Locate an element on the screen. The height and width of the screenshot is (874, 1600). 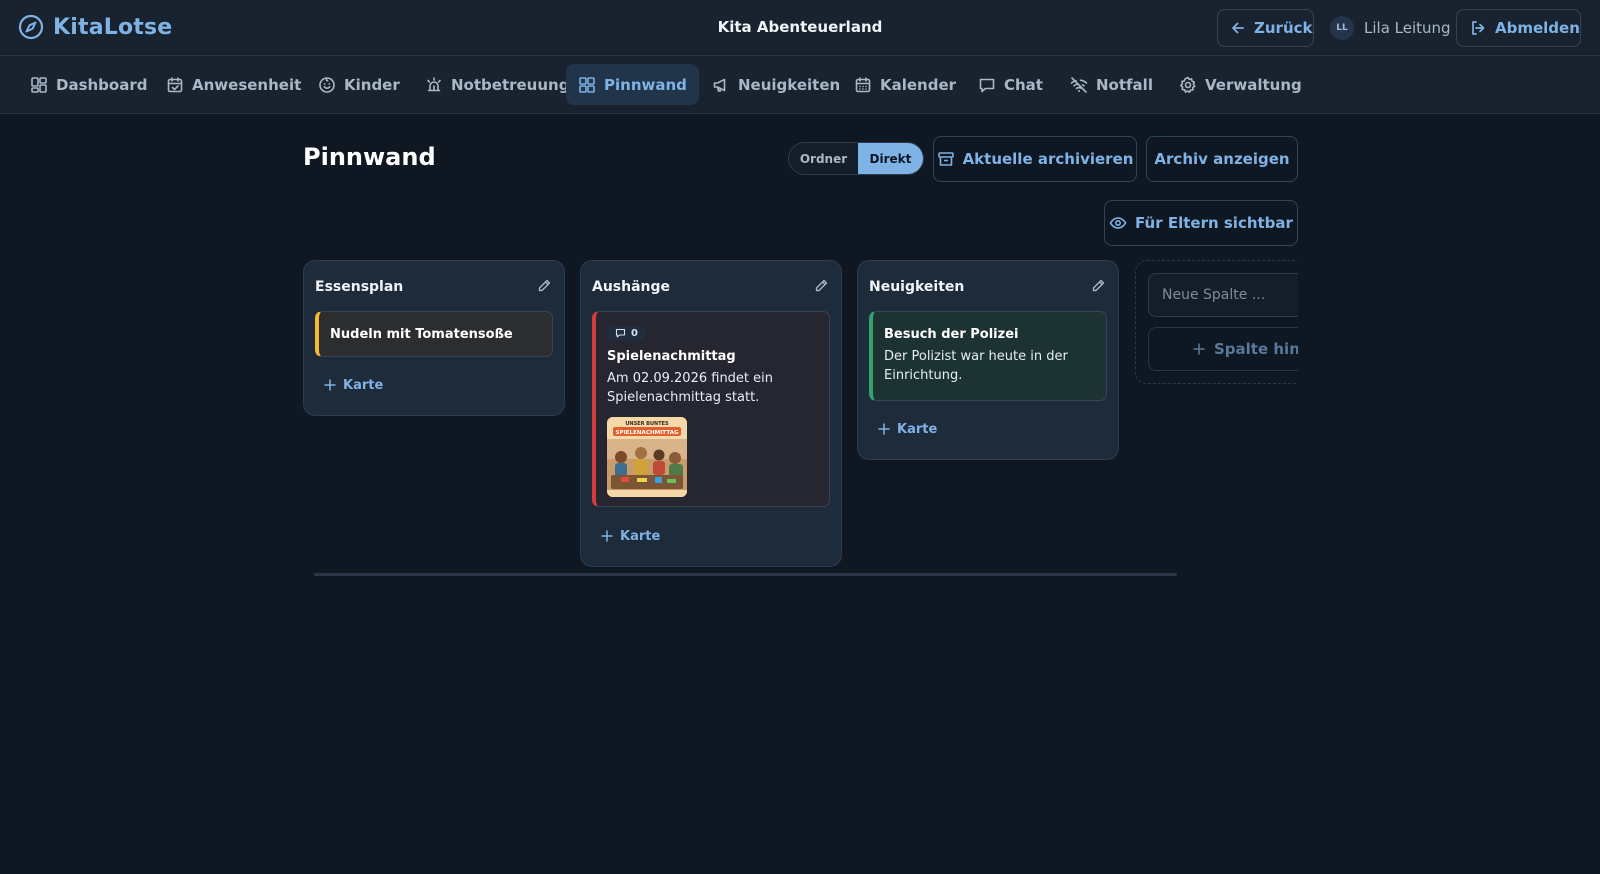
column-title: Neuigkeiten is located at coordinates (917, 287).